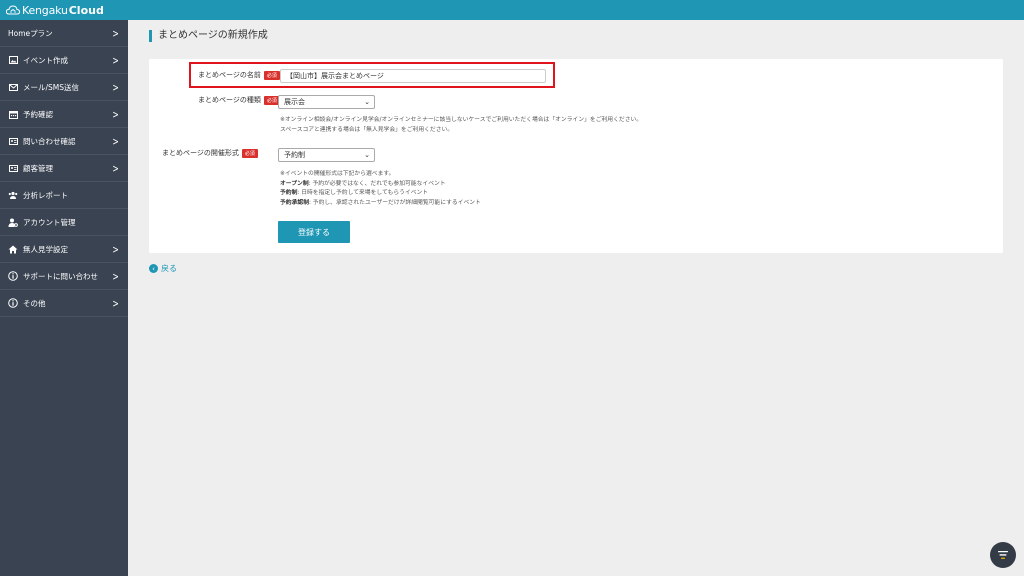  I want to click on sidebar-item-label: アカウント管理, so click(49, 222).